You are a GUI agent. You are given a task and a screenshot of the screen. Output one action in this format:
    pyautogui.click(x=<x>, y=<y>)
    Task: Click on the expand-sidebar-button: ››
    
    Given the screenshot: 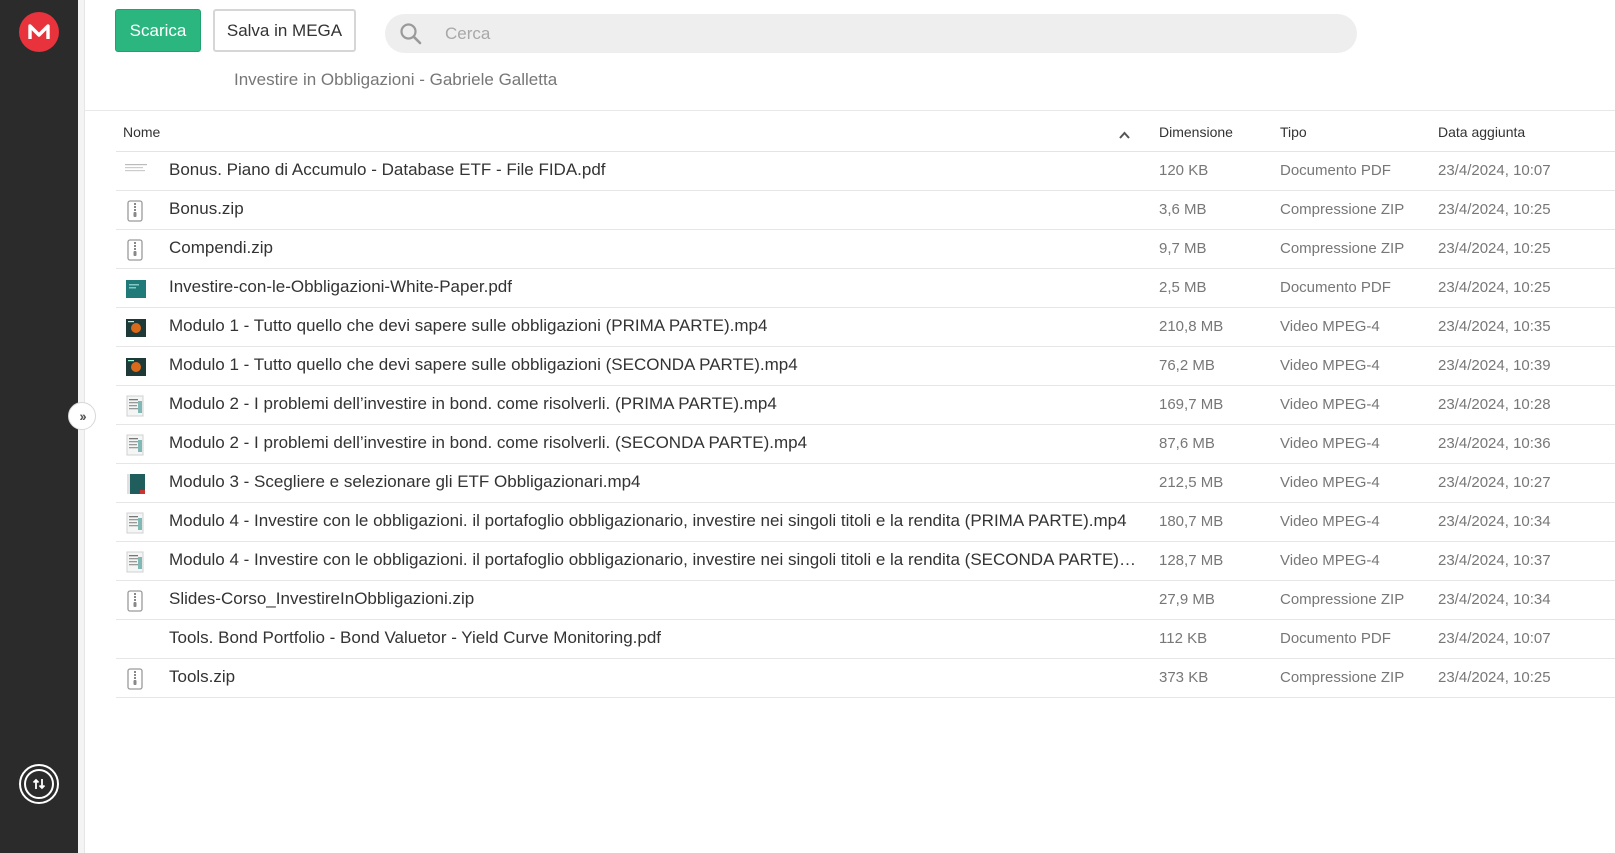 What is the action you would take?
    pyautogui.click(x=82, y=416)
    